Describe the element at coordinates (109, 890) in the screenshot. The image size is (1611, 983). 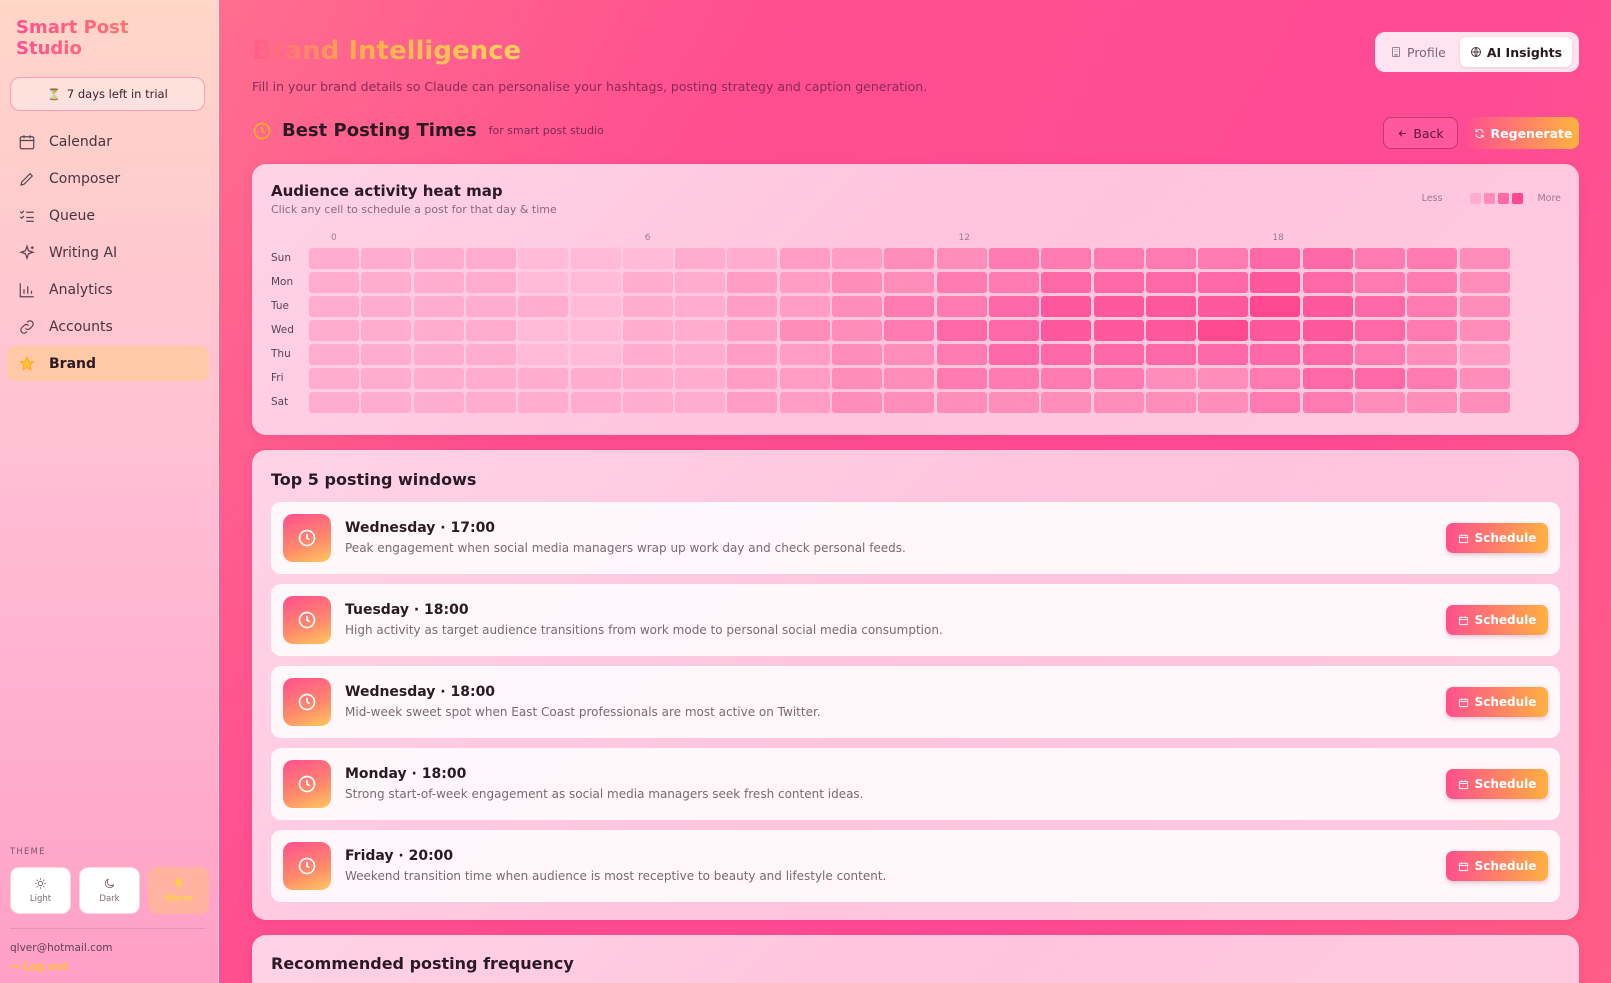
I see `theme-dark-button: Dark` at that location.